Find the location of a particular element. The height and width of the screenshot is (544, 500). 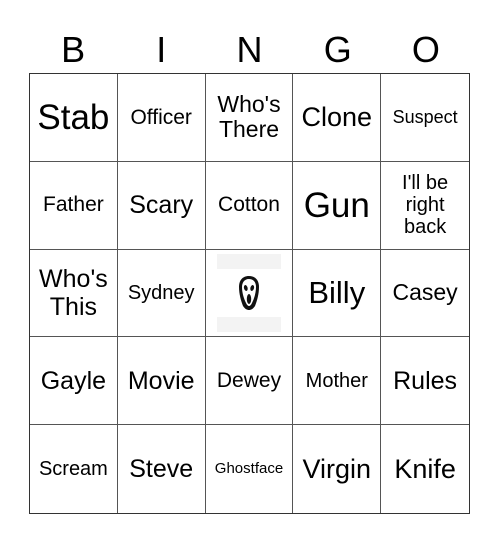

bingo-cell: I'll be right back is located at coordinates (425, 206).